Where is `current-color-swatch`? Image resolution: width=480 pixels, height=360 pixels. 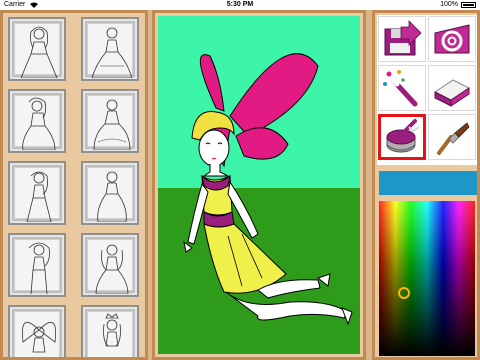
current-color-swatch is located at coordinates (428, 183).